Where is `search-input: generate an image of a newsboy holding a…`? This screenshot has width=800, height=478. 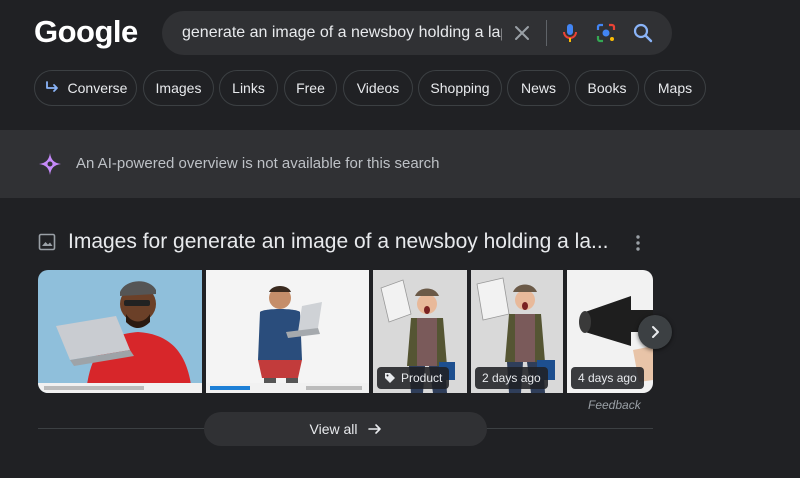
search-input: generate an image of a newsboy holding a… is located at coordinates (342, 33).